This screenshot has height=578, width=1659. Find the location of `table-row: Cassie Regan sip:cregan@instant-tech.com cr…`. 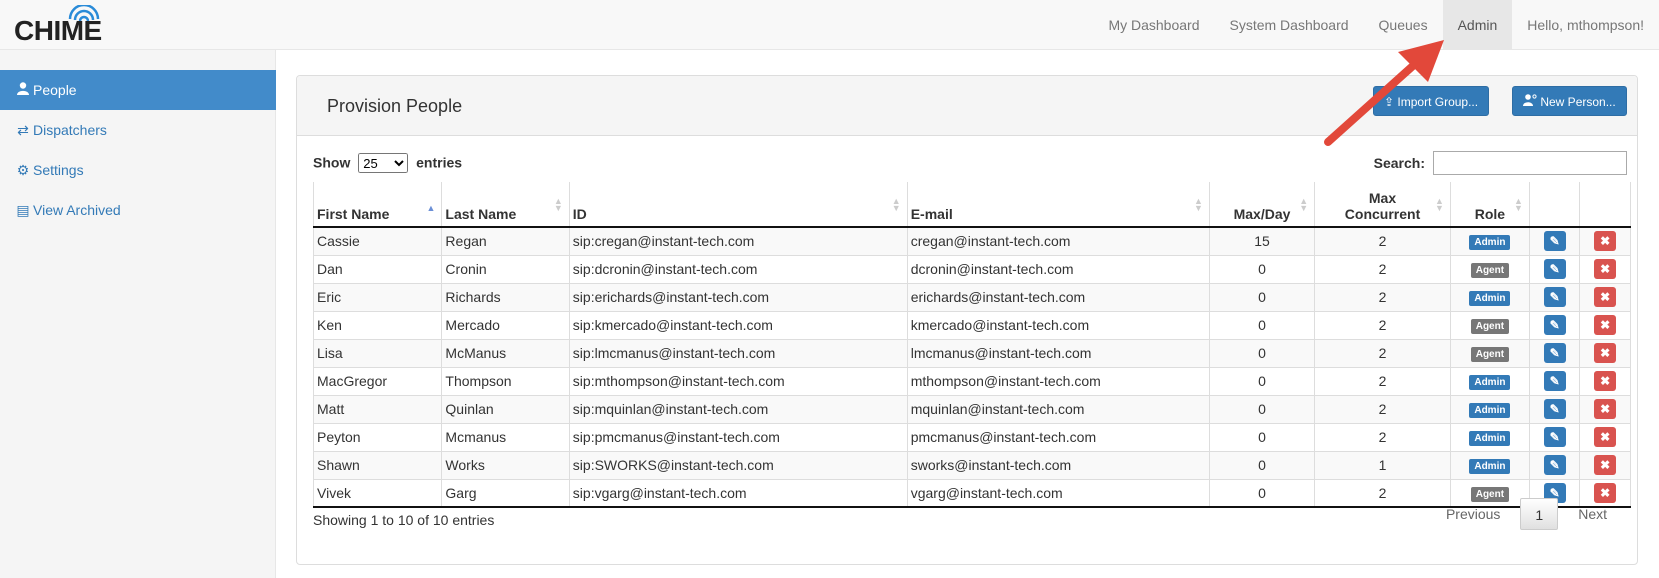

table-row: Cassie Regan sip:cregan@instant-tech.com cr… is located at coordinates (971, 241).